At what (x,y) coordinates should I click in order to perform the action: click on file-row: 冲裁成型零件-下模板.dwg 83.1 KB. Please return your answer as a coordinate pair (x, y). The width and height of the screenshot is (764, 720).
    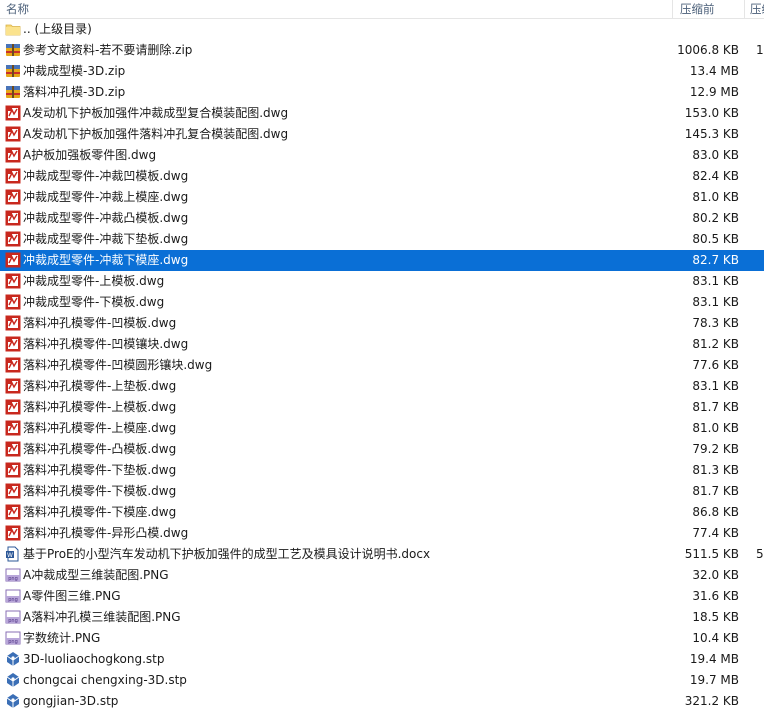
    Looking at the image, I should click on (382, 302).